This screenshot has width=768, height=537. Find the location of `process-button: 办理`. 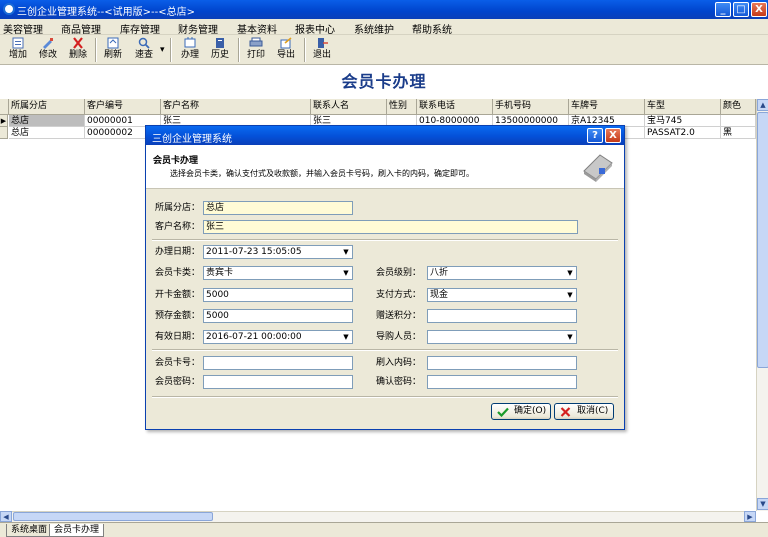

process-button: 办理 is located at coordinates (190, 50).